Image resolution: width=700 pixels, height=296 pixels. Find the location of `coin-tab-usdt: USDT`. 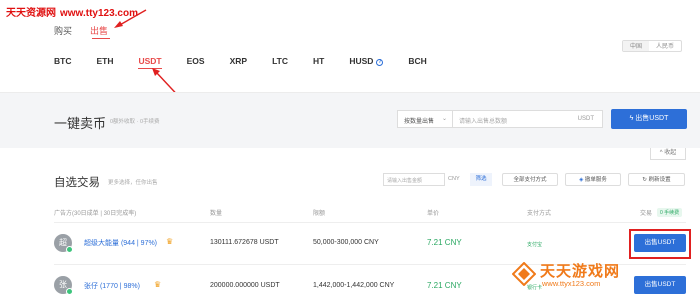

coin-tab-usdt: USDT is located at coordinates (150, 62).